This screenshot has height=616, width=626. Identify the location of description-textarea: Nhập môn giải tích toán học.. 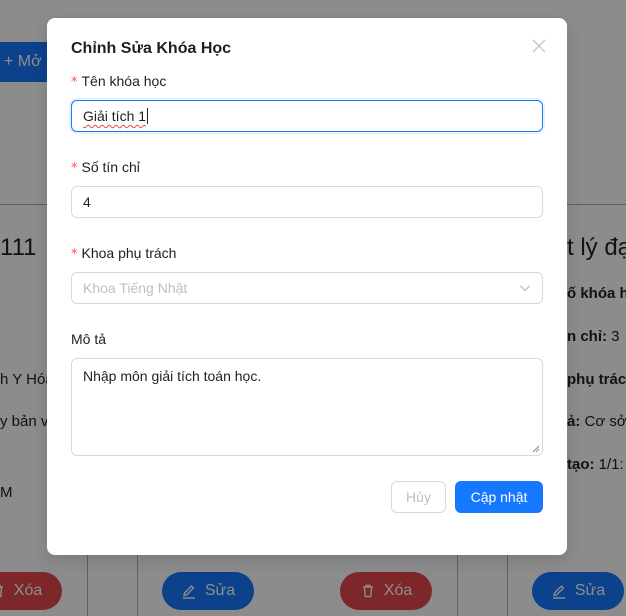
(307, 407).